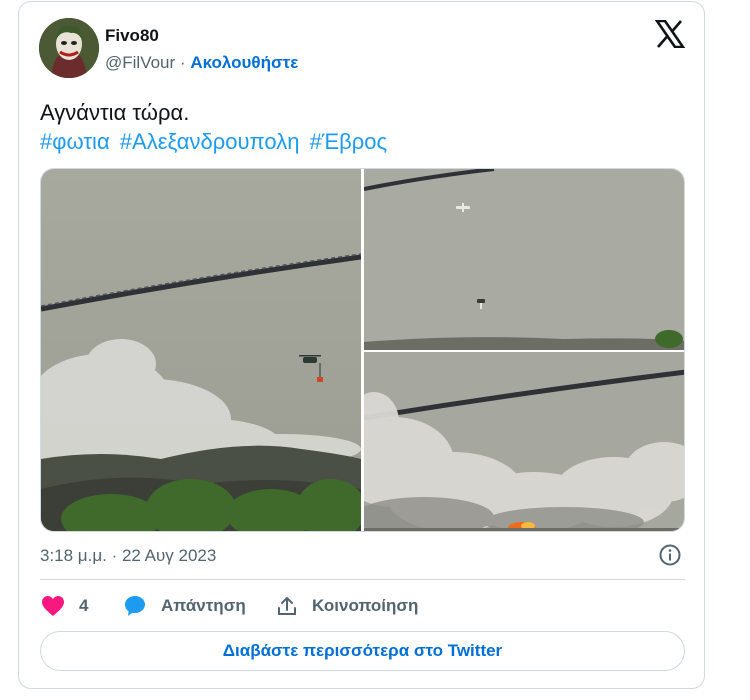  I want to click on follow-button: Ακολουθήστε, so click(244, 62).